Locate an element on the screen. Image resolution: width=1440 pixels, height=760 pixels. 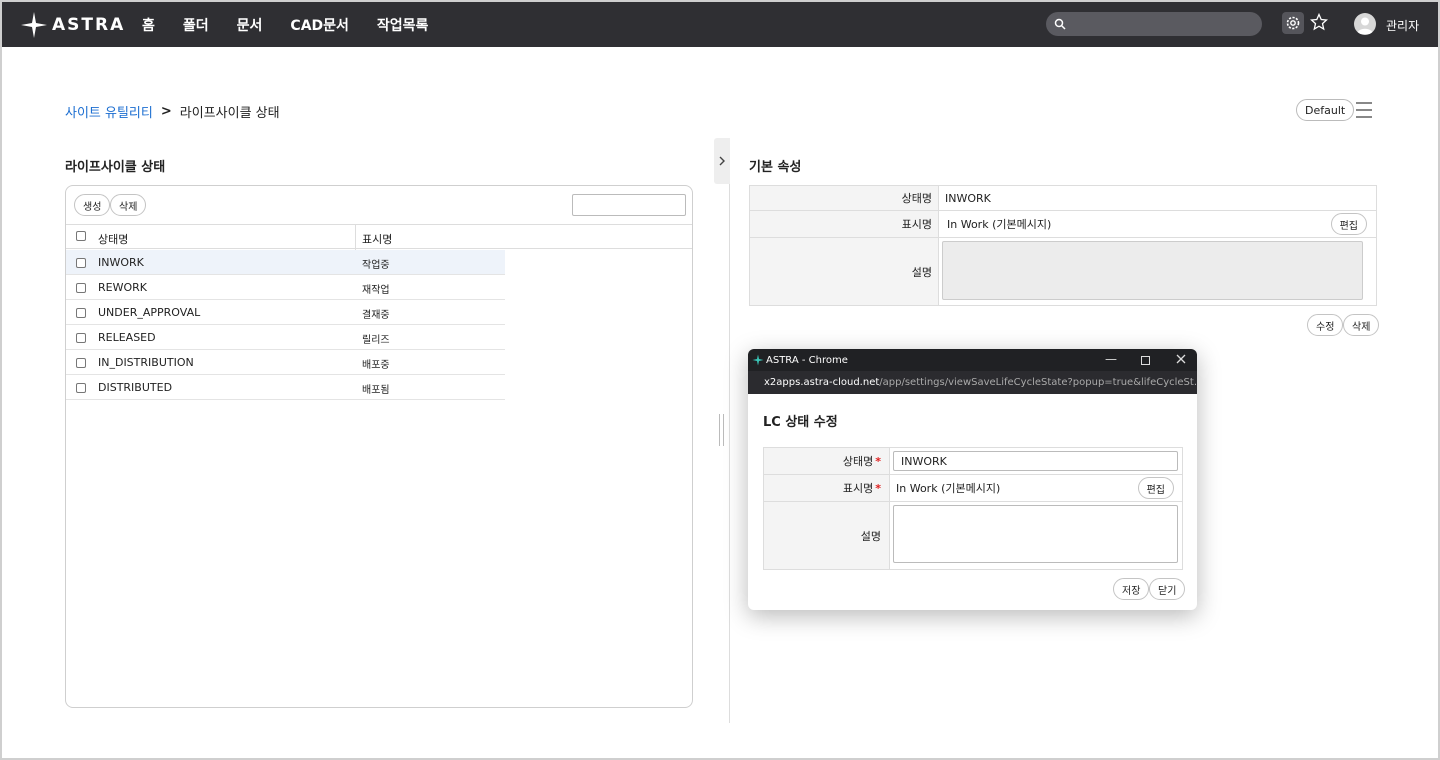
column-divider is located at coordinates (355, 237).